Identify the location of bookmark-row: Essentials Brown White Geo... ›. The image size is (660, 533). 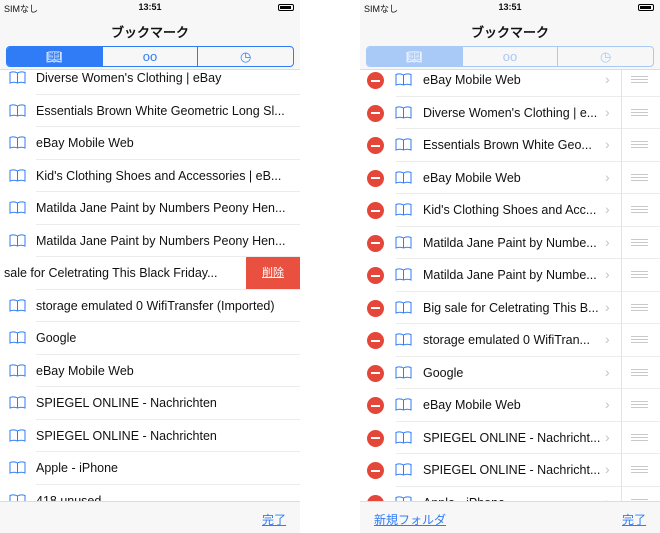
(510, 145).